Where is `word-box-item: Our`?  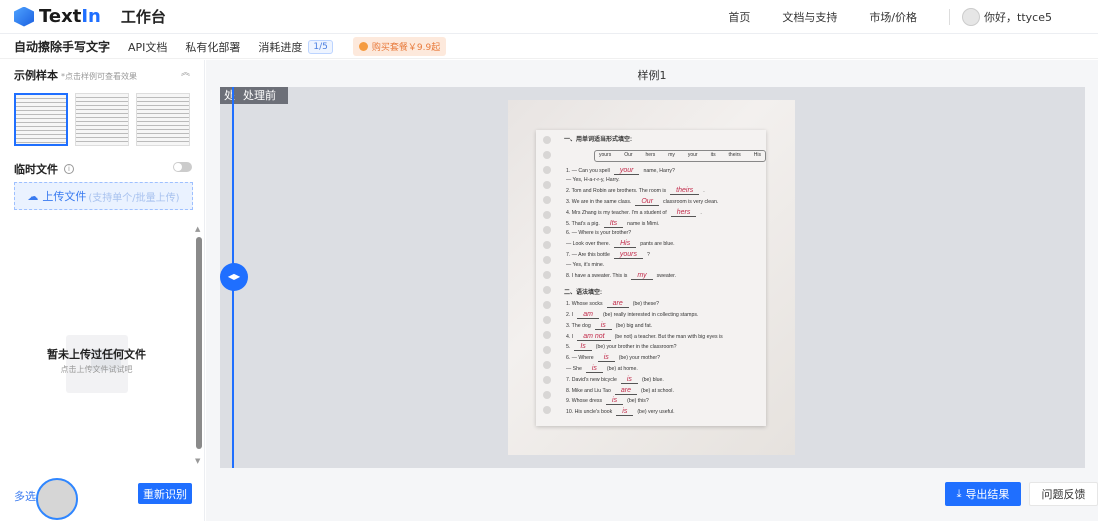 word-box-item: Our is located at coordinates (628, 154).